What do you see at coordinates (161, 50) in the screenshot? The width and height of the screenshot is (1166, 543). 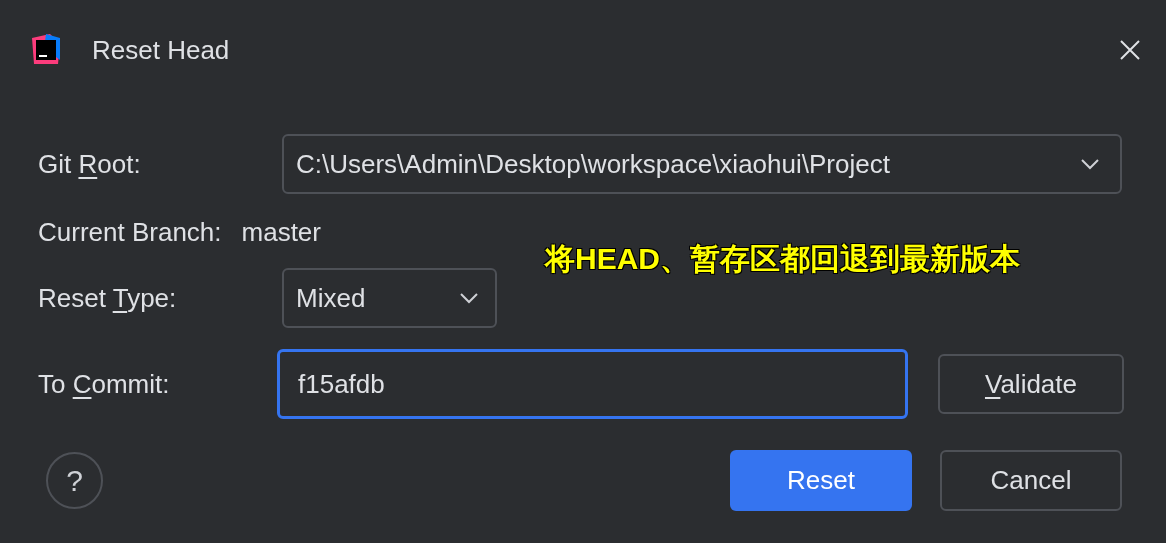 I see `window-title: Reset Head` at bounding box center [161, 50].